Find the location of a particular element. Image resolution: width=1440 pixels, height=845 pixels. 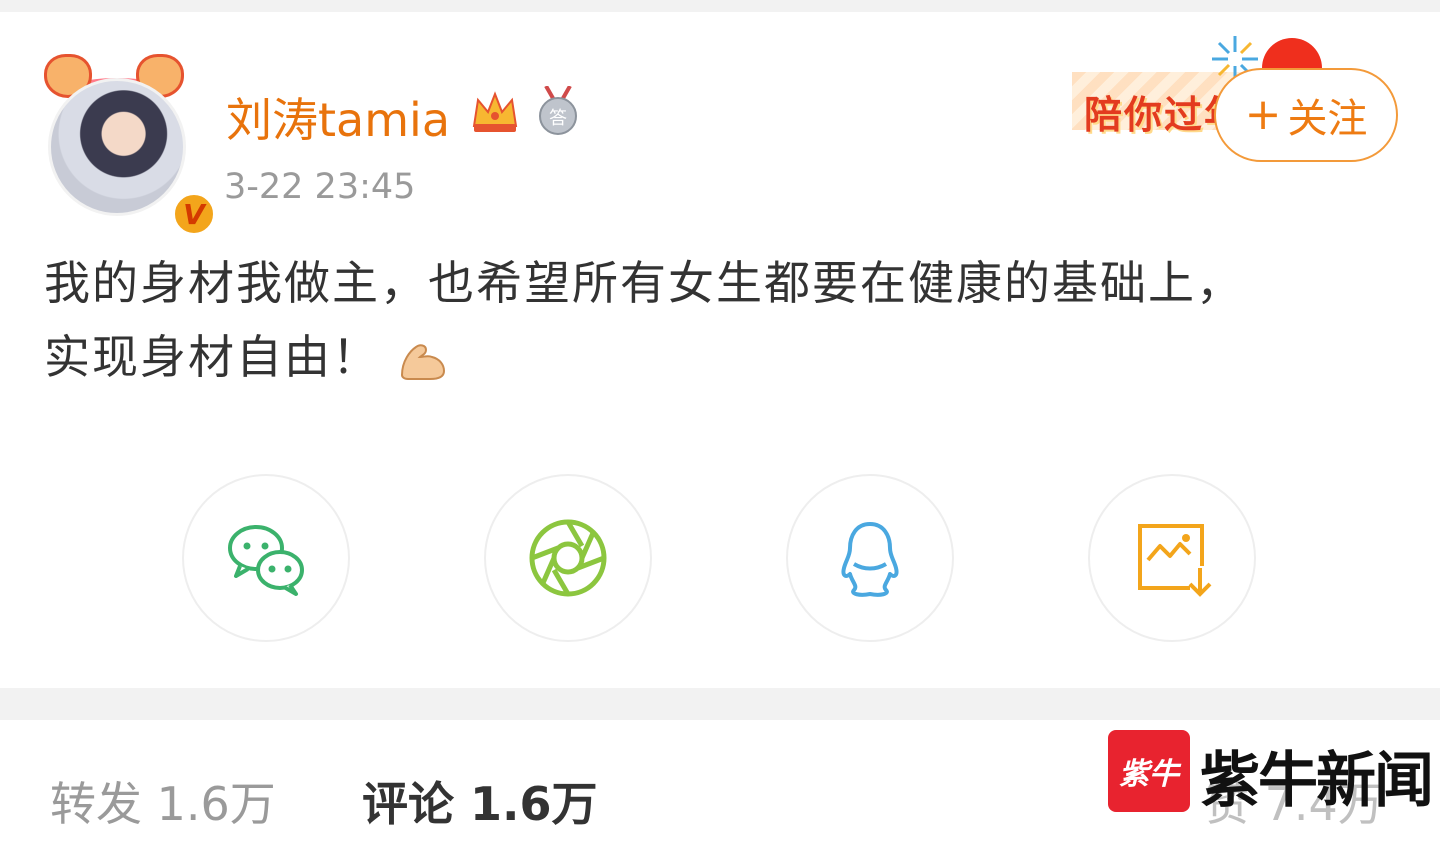

follow-button: + 关注 is located at coordinates (1306, 115).